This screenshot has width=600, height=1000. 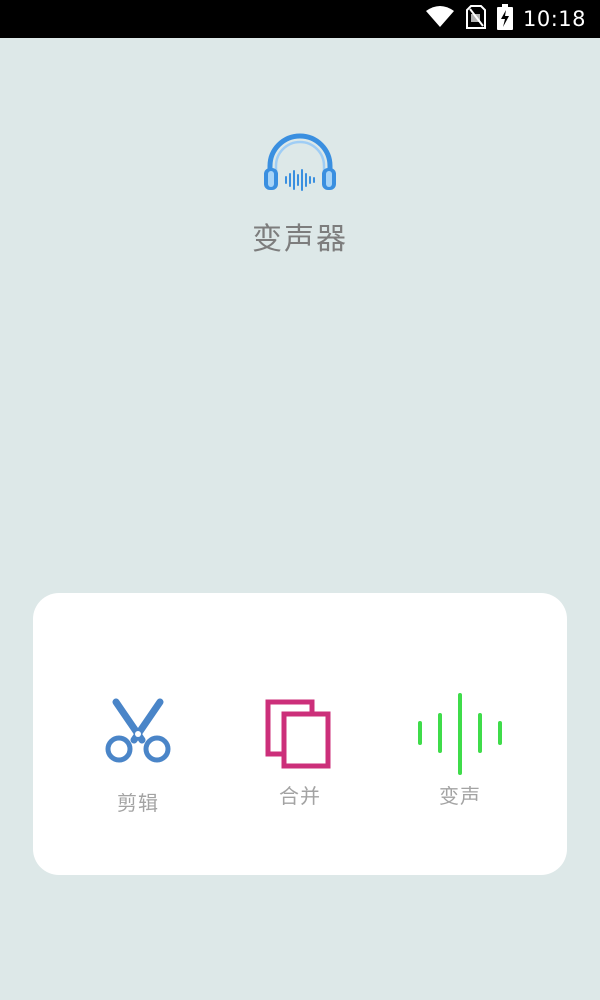 I want to click on clip-button: 剪辑, so click(x=138, y=734).